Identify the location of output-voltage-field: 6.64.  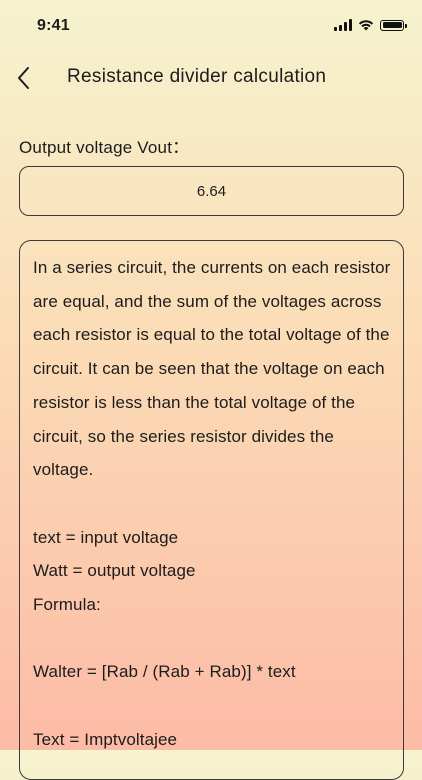
(211, 191).